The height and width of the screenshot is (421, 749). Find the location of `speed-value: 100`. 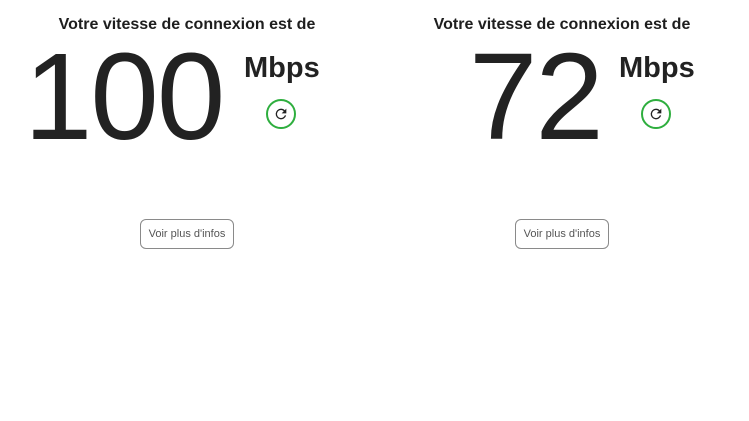

speed-value: 100 is located at coordinates (124, 97).